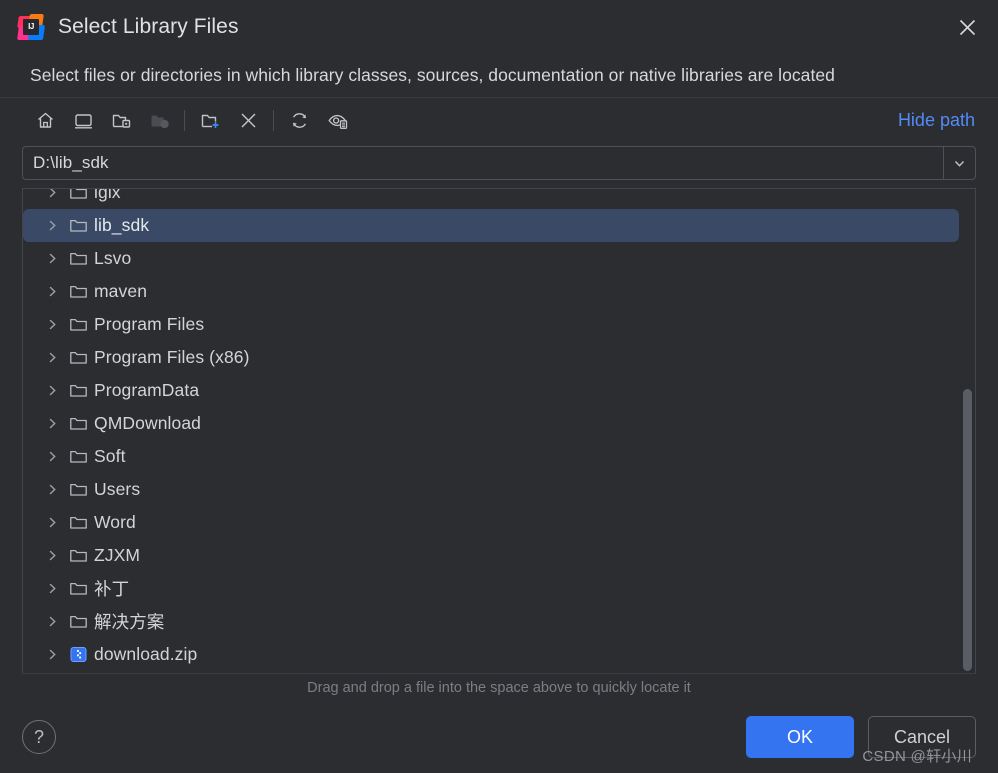 The height and width of the screenshot is (773, 998). I want to click on tree-row: QMDownload, so click(499, 423).